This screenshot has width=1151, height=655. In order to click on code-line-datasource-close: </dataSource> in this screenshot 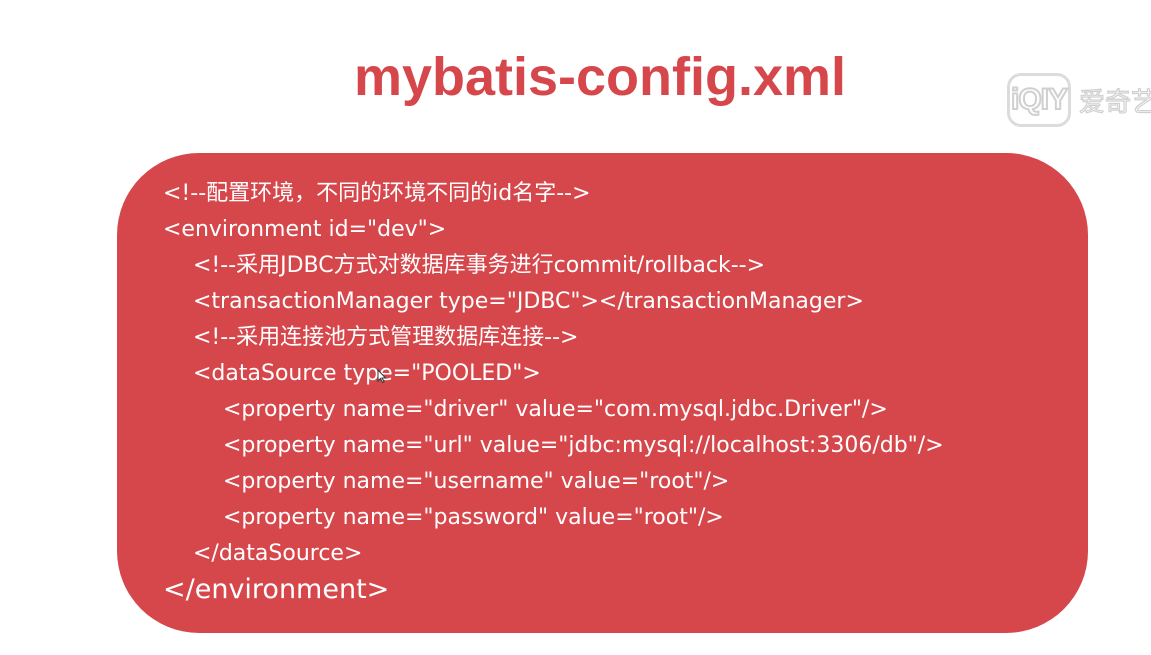, I will do `click(278, 553)`.